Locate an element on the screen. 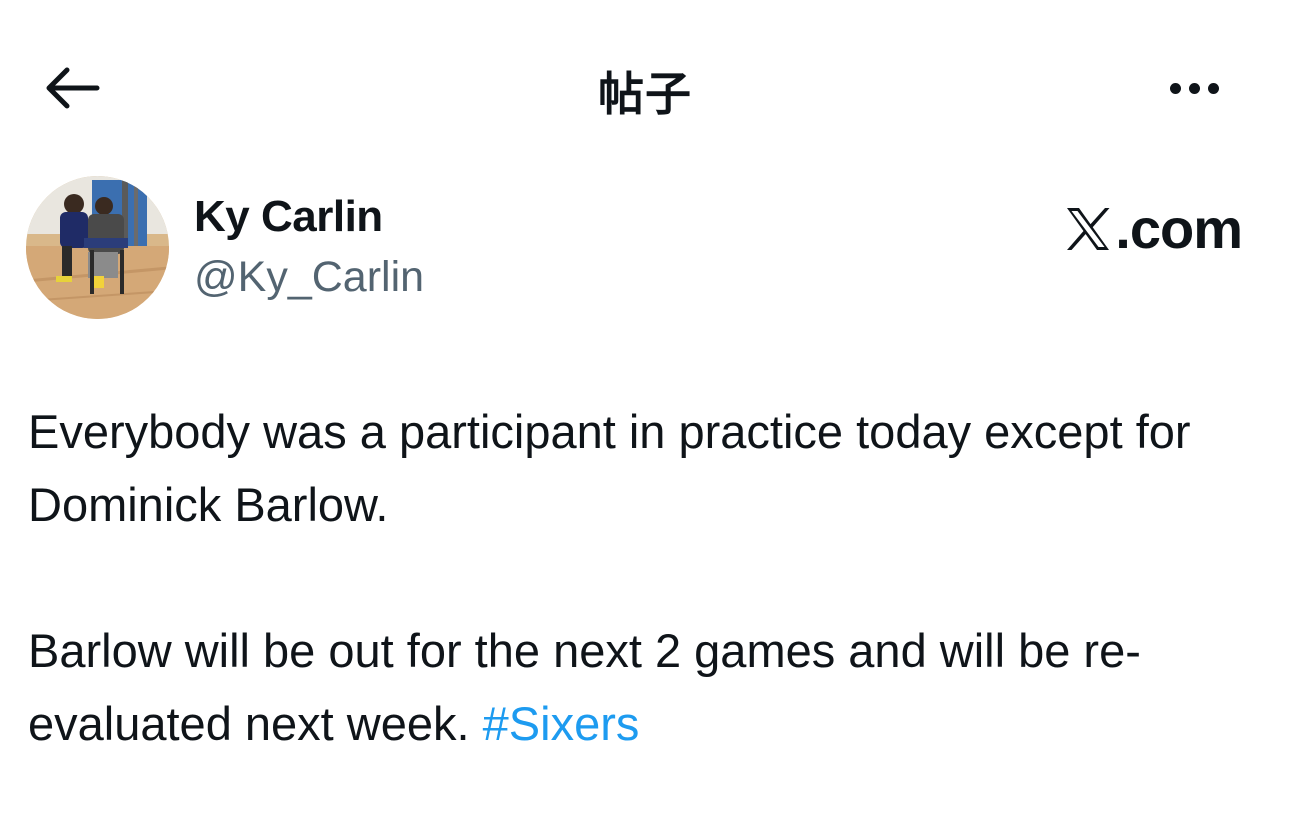 The height and width of the screenshot is (823, 1290). page-title: 帖子 is located at coordinates (645, 94).